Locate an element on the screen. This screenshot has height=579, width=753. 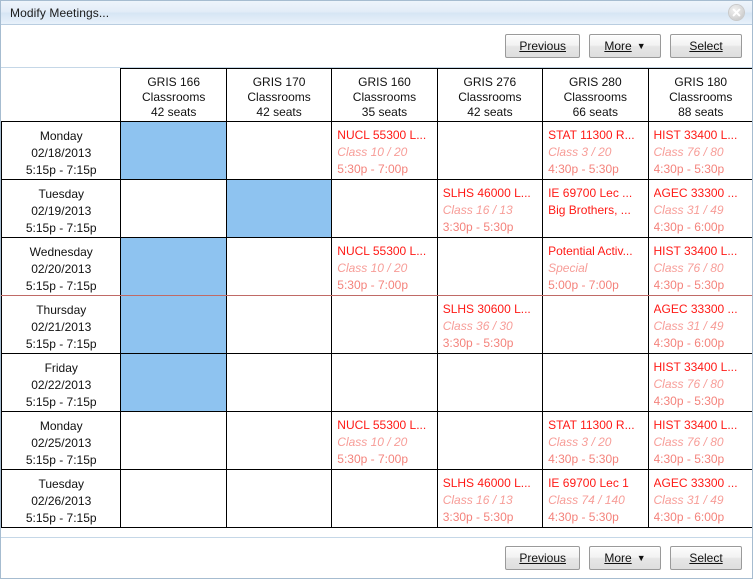
grid-cell-r1-c0 is located at coordinates (173, 208).